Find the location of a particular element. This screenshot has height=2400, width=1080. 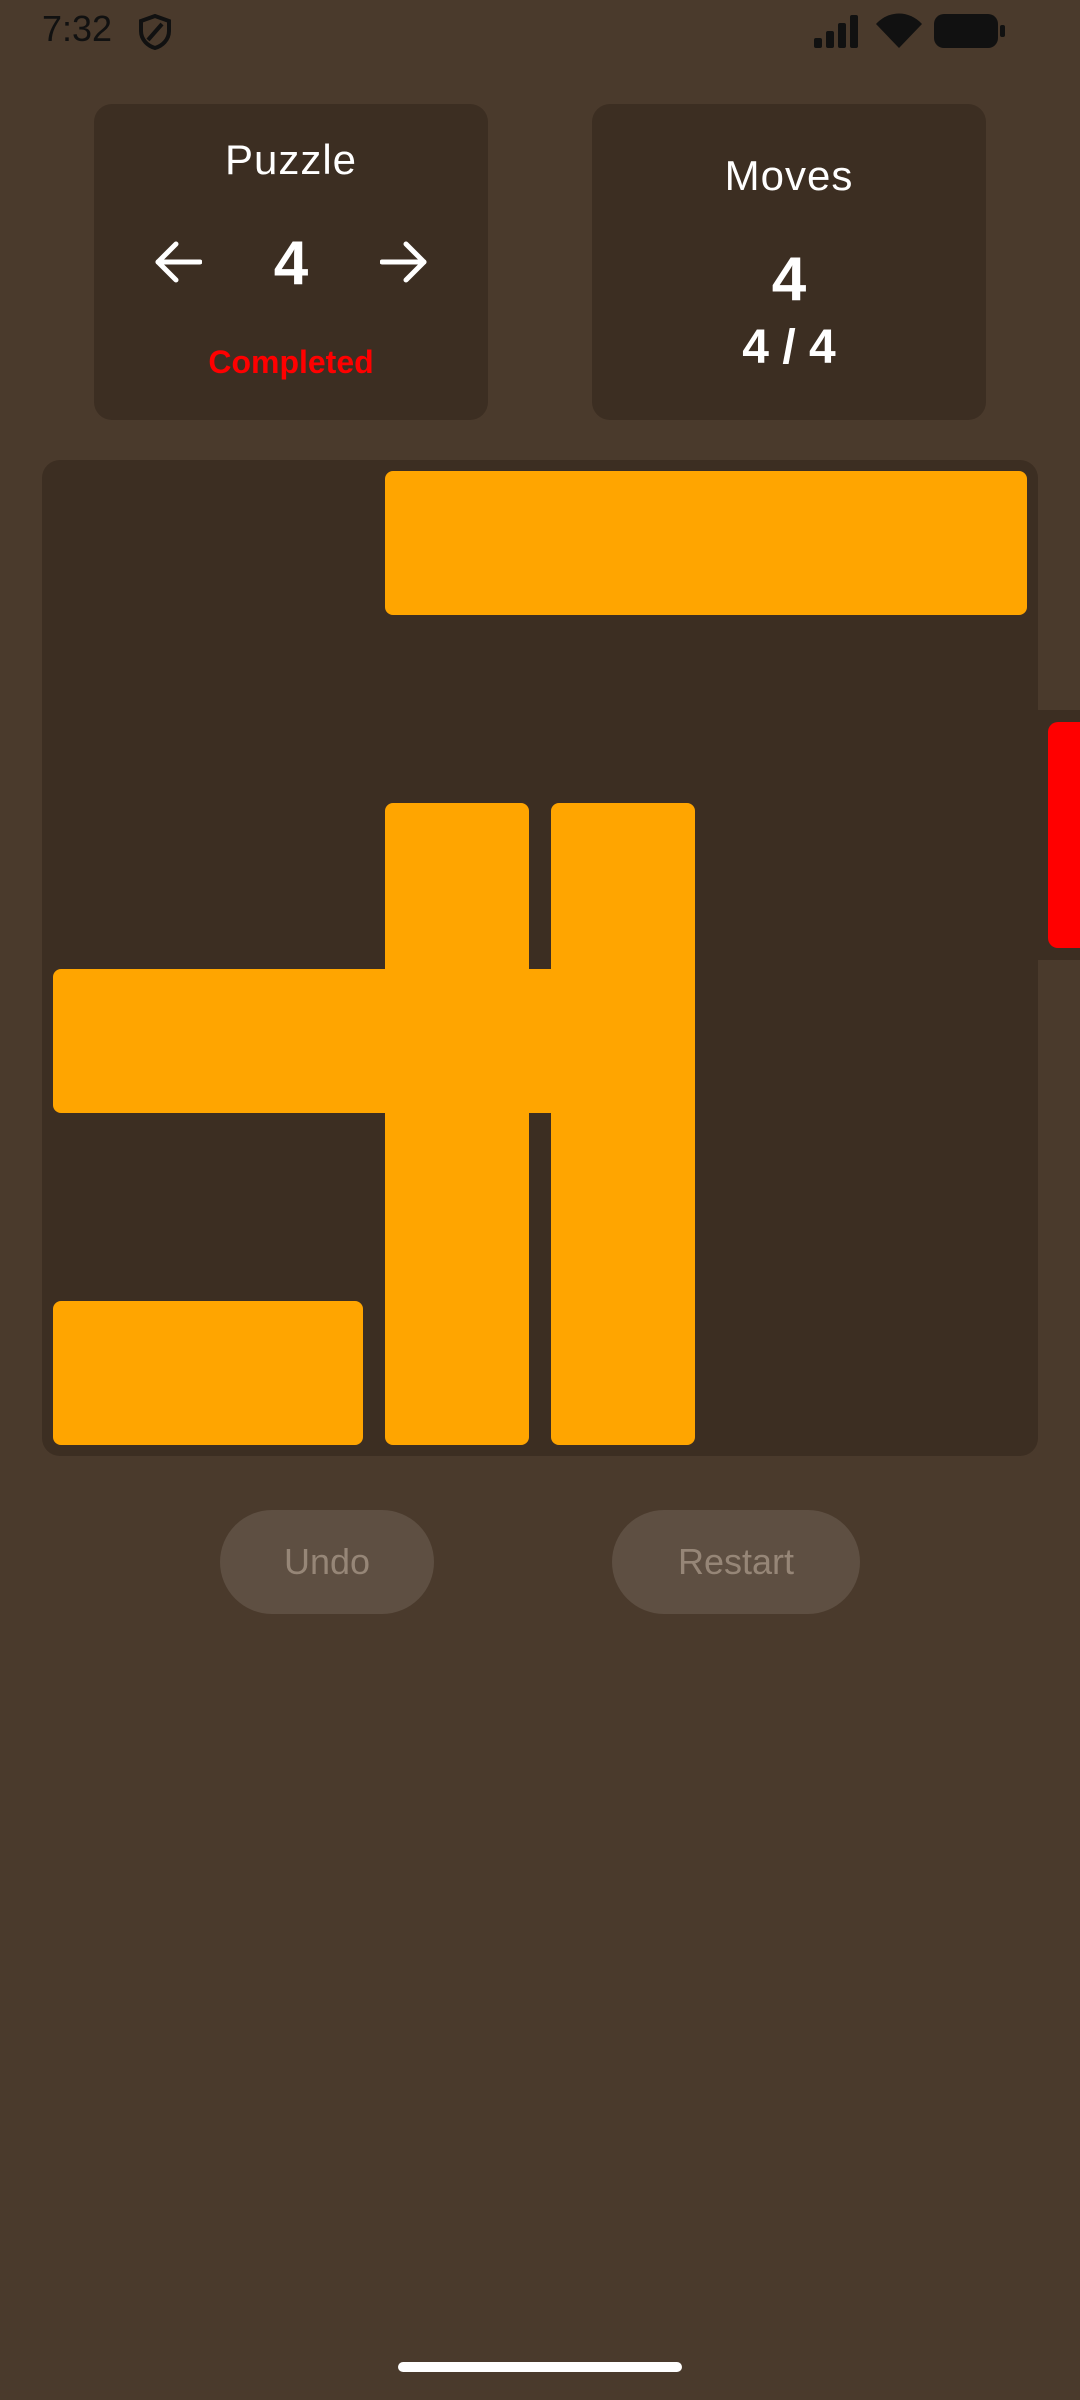

previous-puzzle-button is located at coordinates (178, 264).